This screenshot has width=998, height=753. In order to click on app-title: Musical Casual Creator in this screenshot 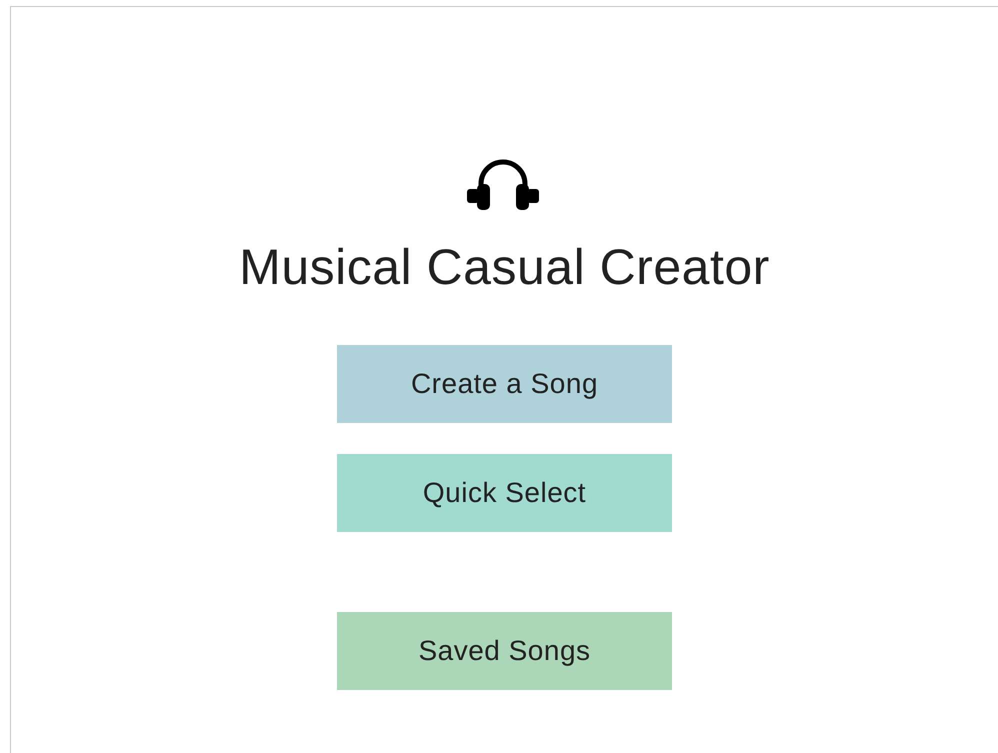, I will do `click(504, 267)`.